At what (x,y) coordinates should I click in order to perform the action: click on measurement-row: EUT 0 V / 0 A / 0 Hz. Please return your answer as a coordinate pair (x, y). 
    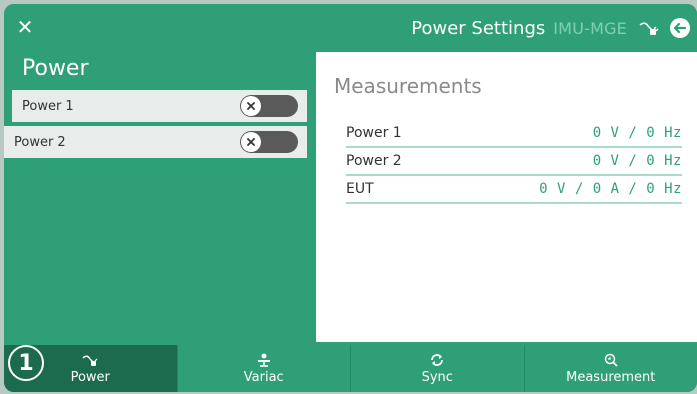
    Looking at the image, I should click on (514, 190).